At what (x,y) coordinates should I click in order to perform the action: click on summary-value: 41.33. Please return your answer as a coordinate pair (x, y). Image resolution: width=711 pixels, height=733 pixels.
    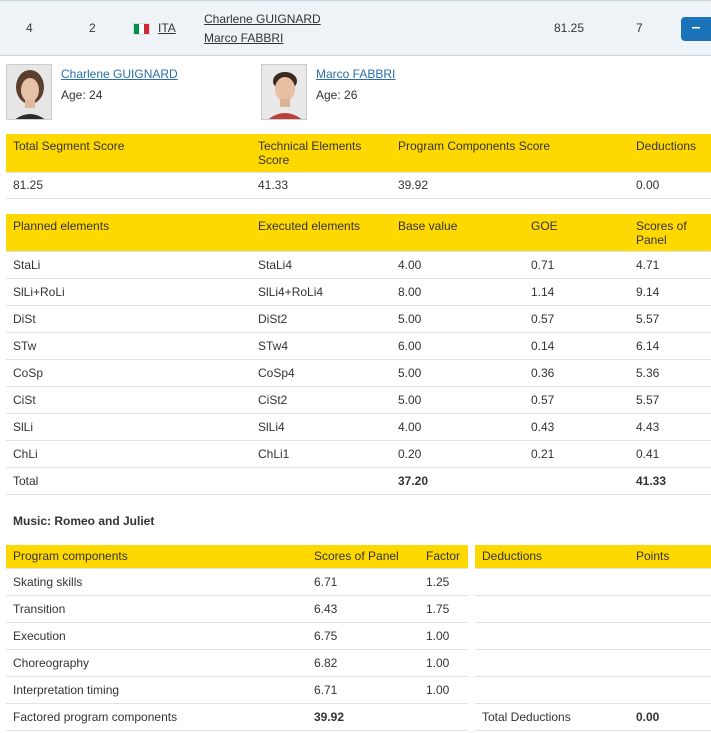
    Looking at the image, I should click on (321, 185).